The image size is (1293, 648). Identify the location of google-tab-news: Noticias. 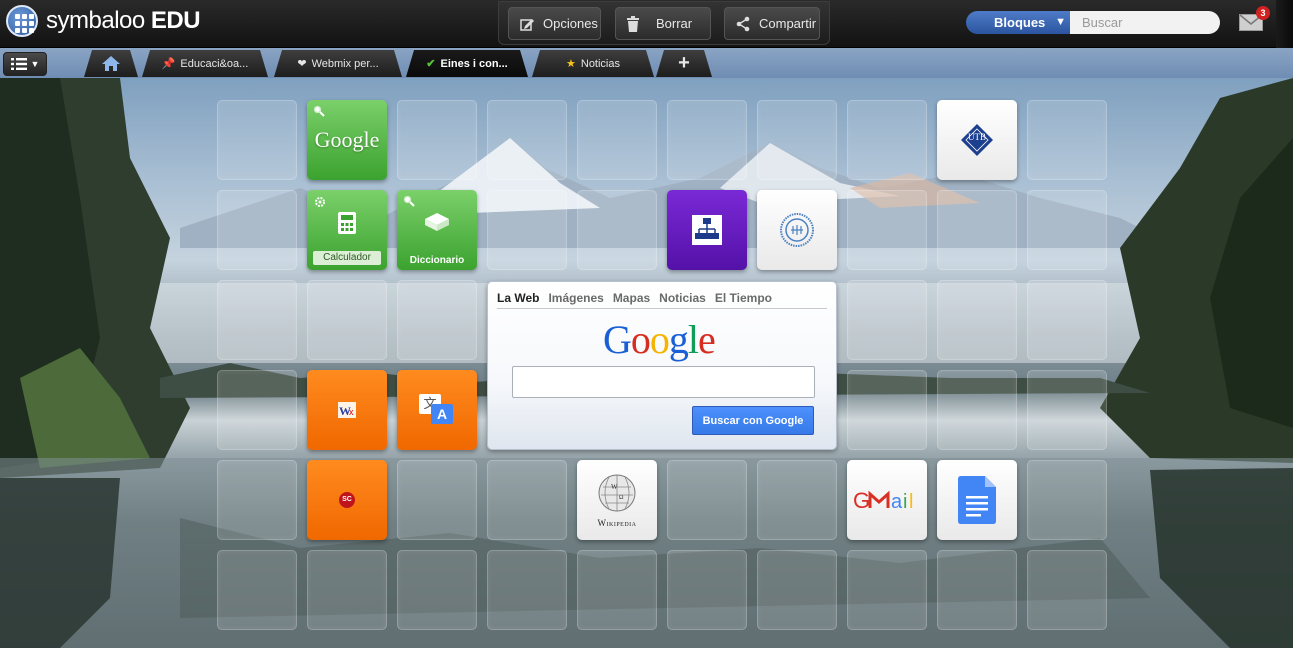
(682, 299).